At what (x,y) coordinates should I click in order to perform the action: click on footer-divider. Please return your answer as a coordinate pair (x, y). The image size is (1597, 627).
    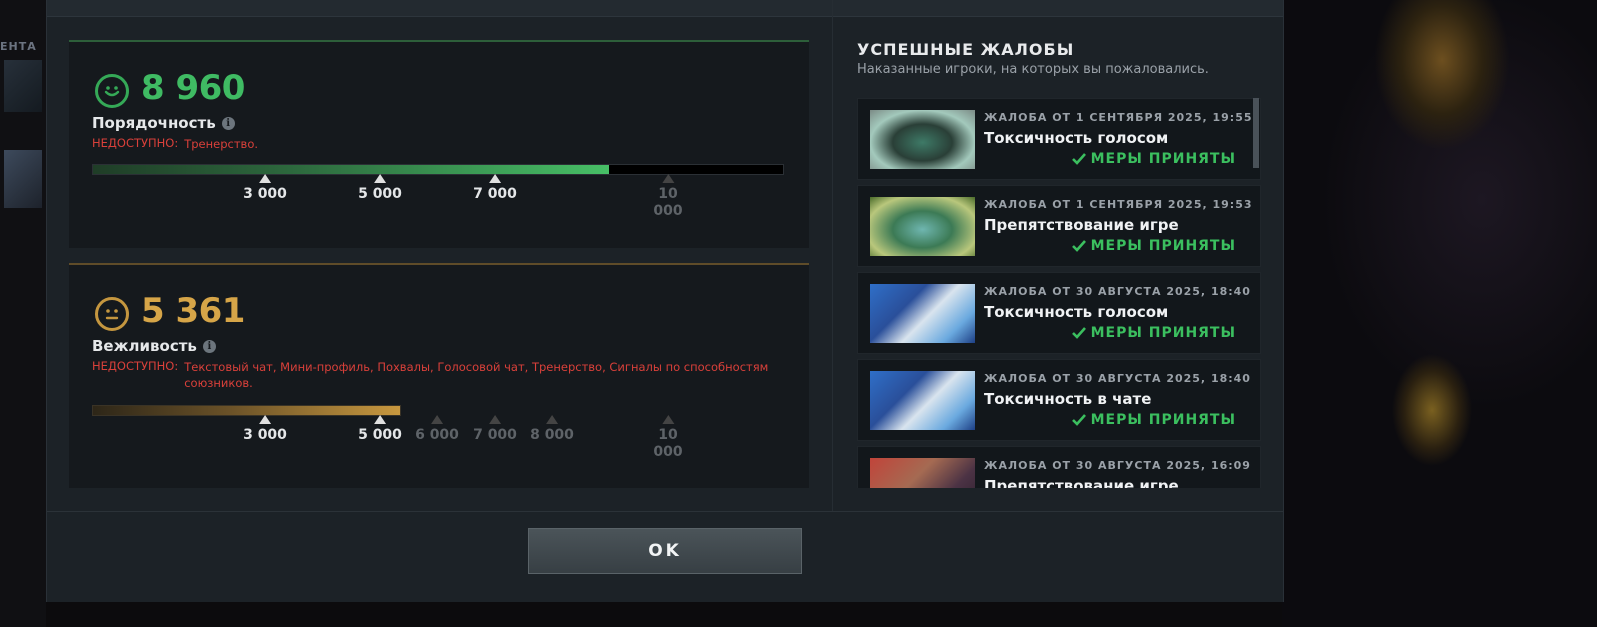
    Looking at the image, I should click on (665, 511).